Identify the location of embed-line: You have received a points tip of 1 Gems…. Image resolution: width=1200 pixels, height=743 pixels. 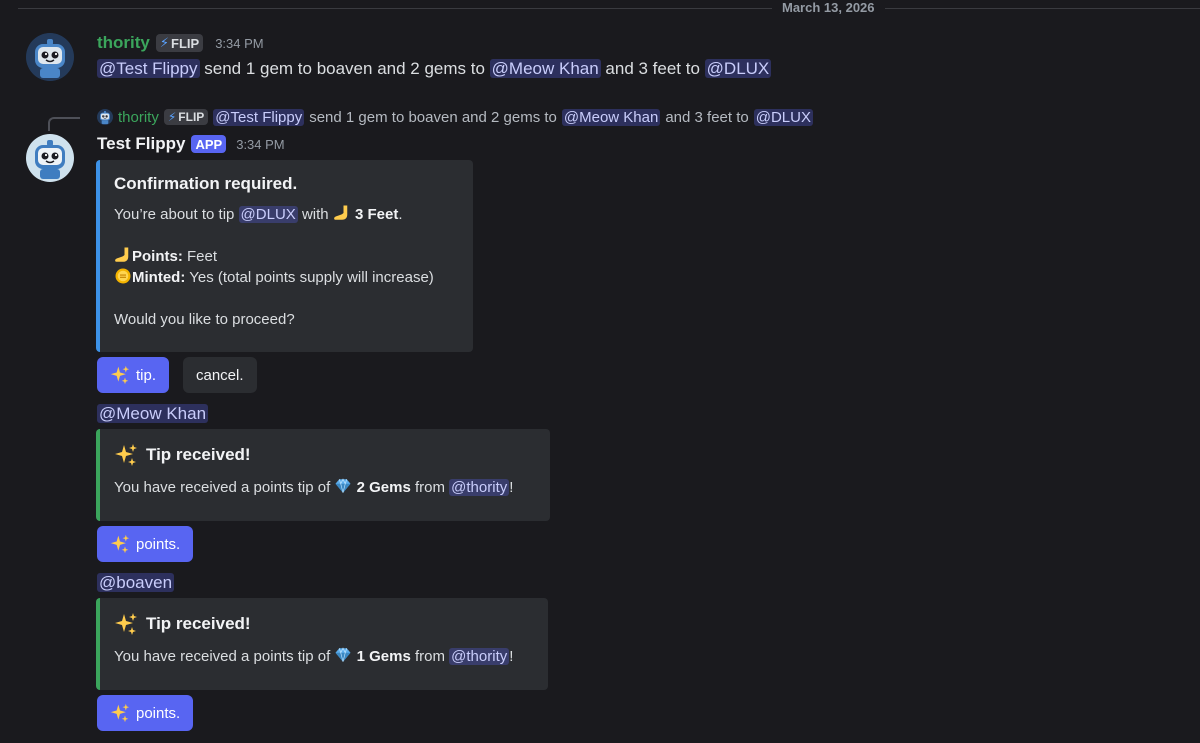
(323, 656).